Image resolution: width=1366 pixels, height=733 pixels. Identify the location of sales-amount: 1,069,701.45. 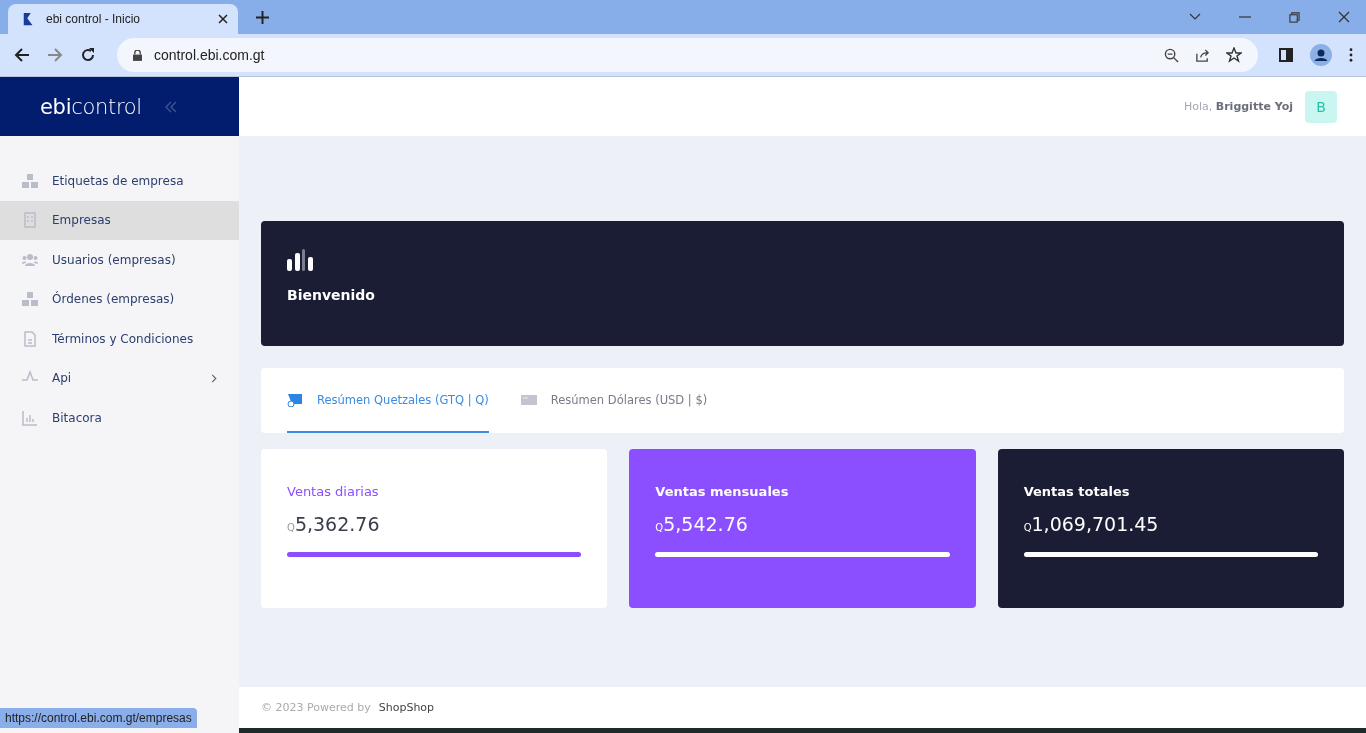
(1095, 524).